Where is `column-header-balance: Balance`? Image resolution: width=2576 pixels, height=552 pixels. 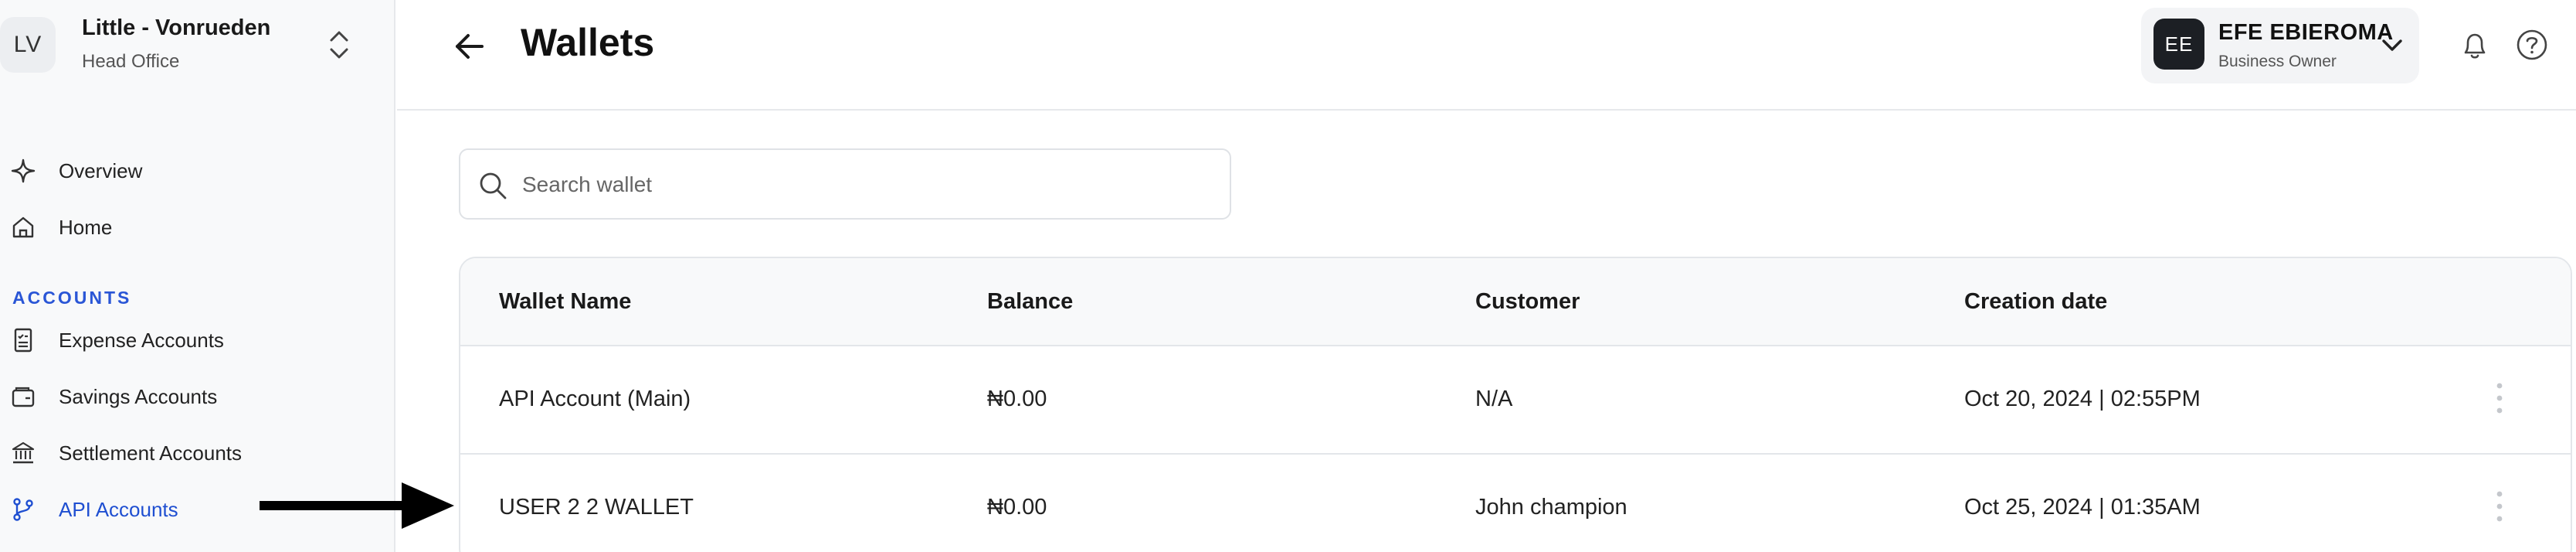
column-header-balance: Balance is located at coordinates (1030, 302).